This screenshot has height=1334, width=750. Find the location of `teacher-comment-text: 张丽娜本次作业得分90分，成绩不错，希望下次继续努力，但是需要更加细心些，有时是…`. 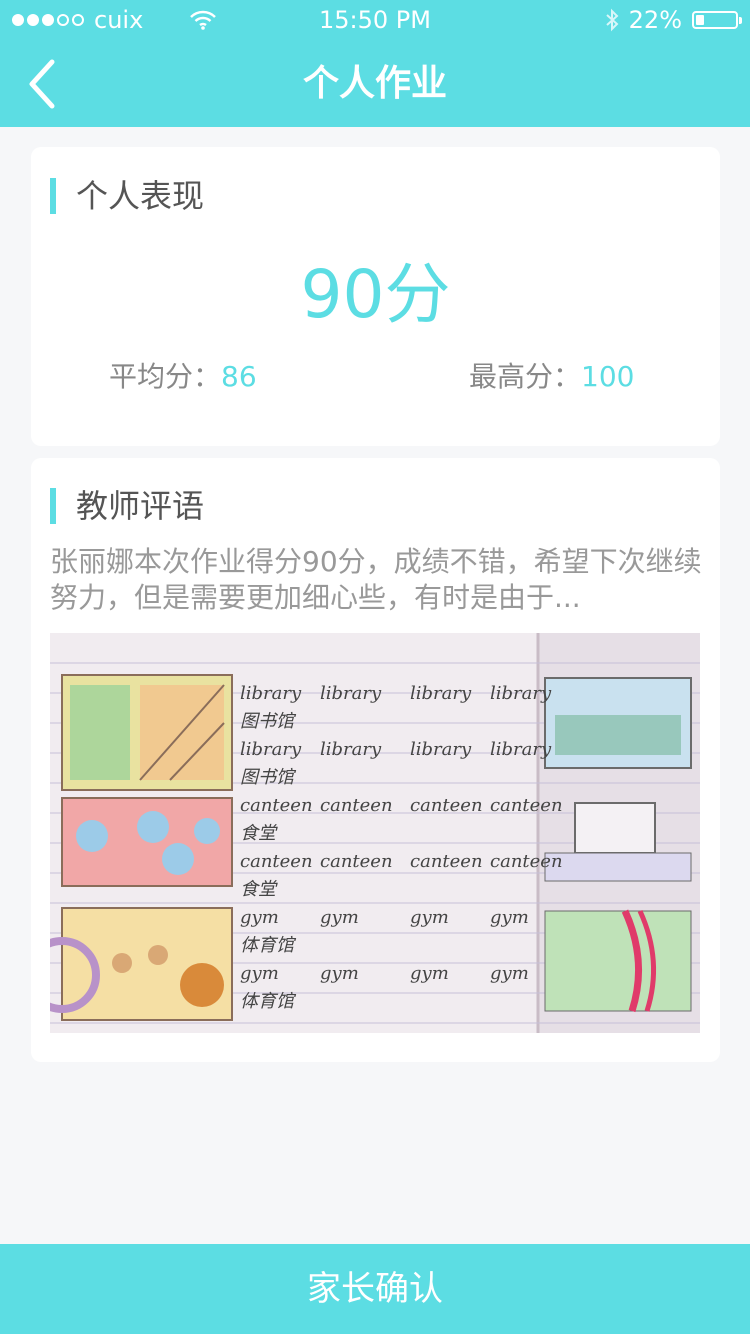

teacher-comment-text: 张丽娜本次作业得分90分，成绩不错，希望下次继续努力，但是需要更加细心些，有时是… is located at coordinates (376, 579).